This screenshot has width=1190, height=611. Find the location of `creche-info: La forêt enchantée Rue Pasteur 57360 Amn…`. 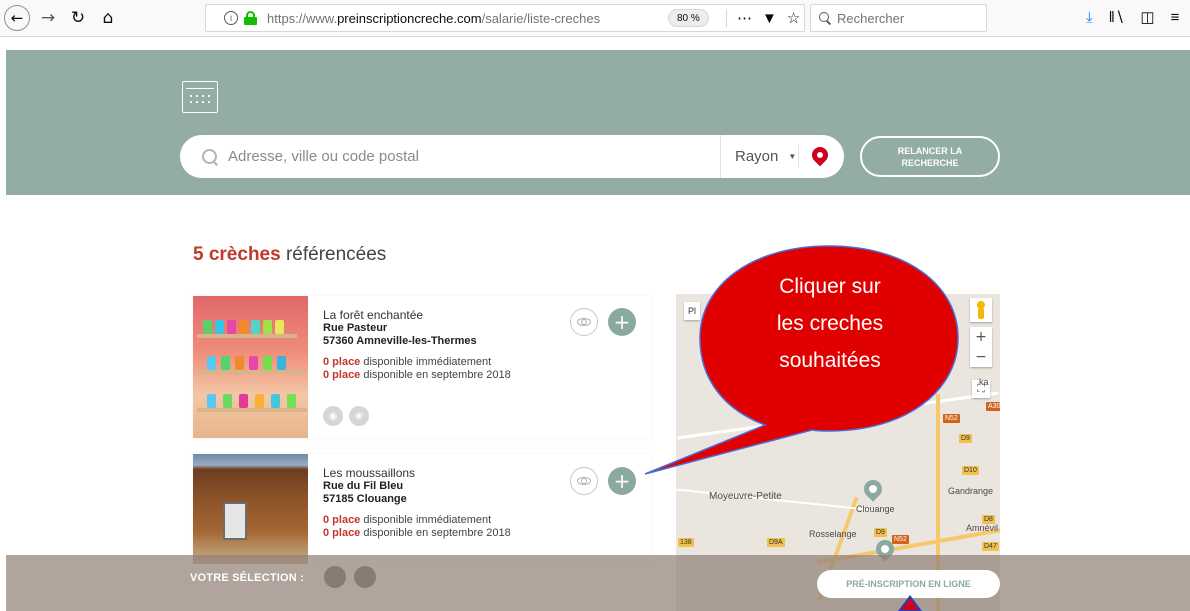

creche-info: La forêt enchantée Rue Pasteur 57360 Amn… is located at coordinates (443, 345).